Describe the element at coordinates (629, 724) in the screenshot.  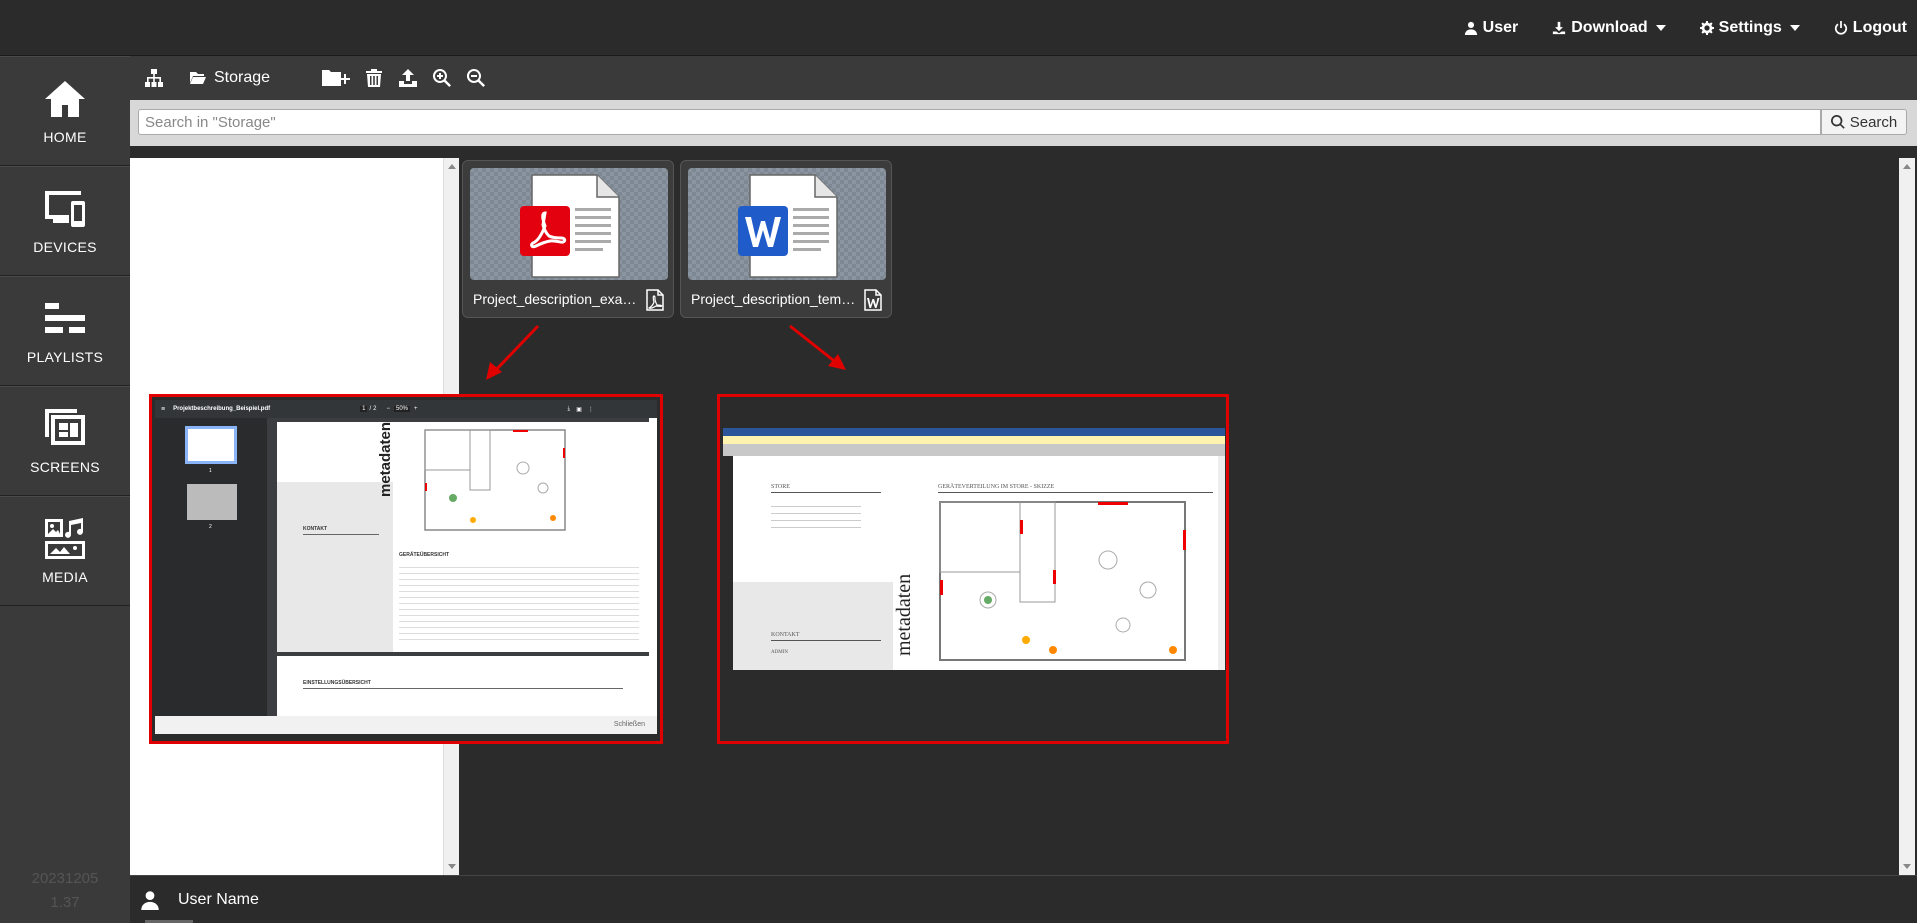
I see `pdf-close-label: Schließen` at that location.